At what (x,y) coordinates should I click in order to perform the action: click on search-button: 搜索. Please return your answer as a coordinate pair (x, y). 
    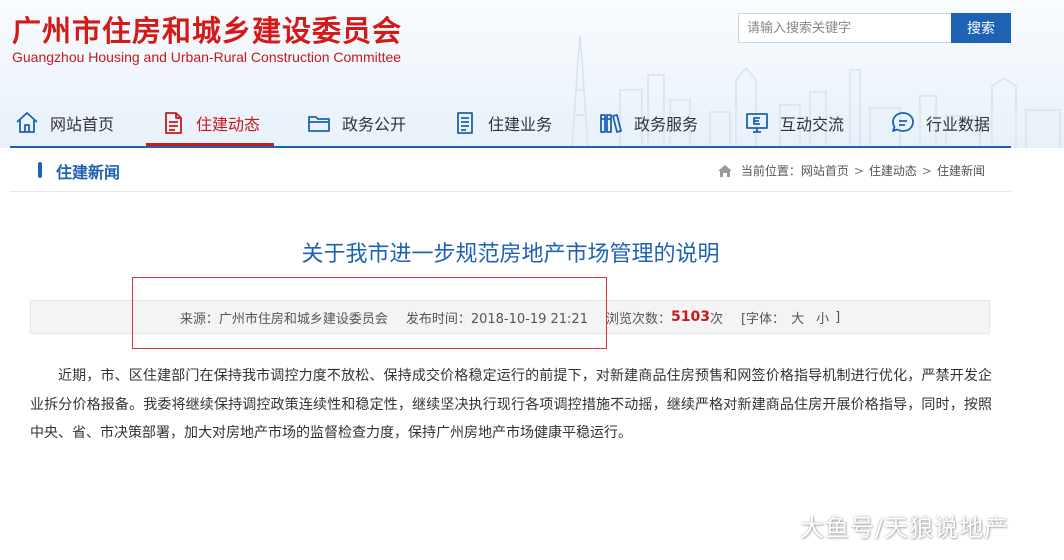
    Looking at the image, I should click on (981, 28).